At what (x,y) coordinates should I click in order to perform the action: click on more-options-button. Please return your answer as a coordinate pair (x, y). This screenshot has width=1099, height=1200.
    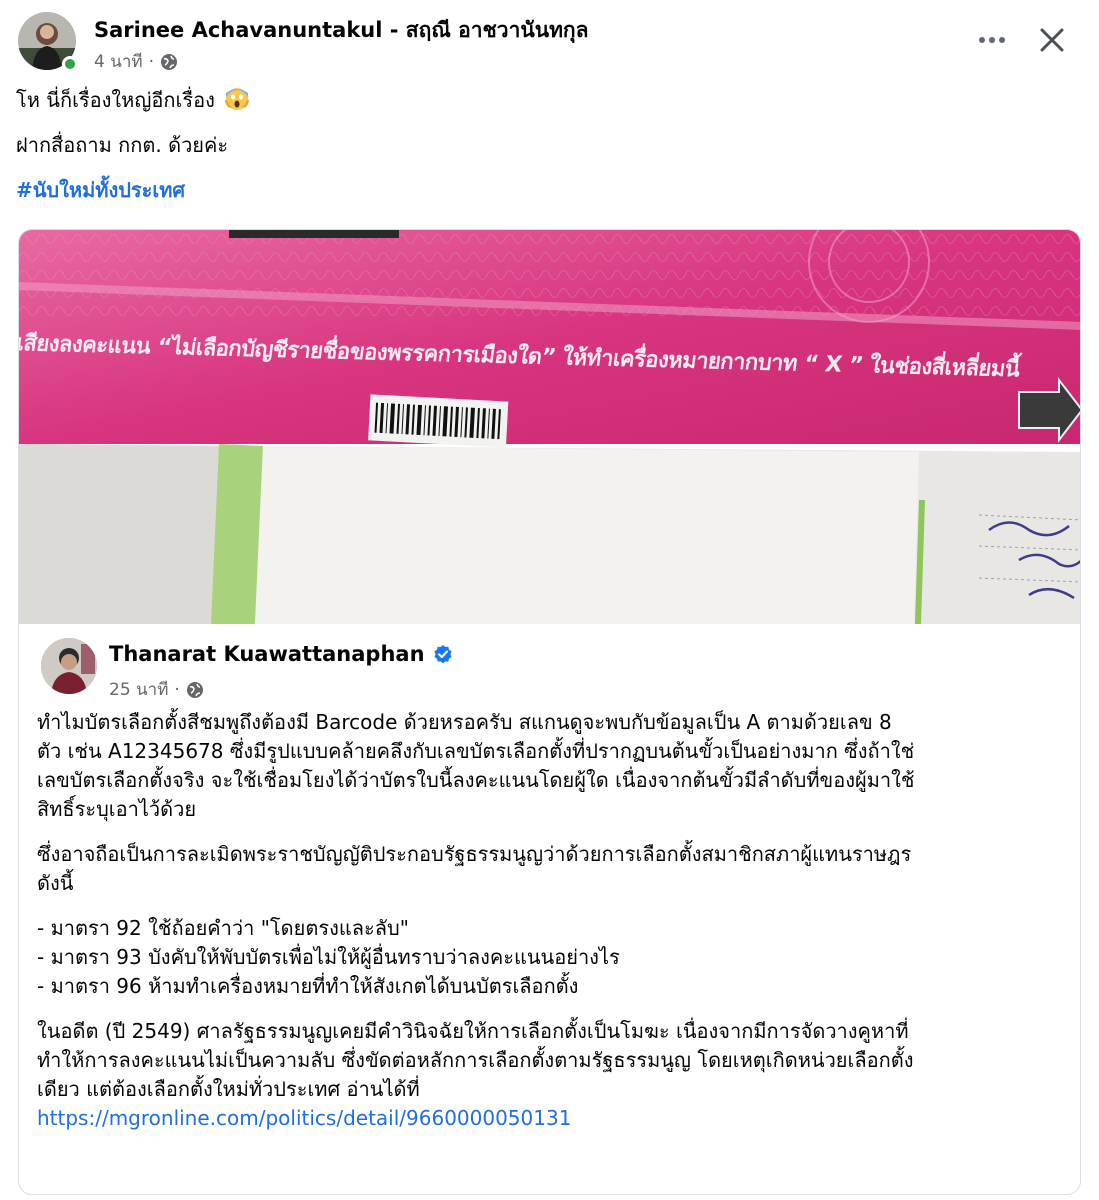
    Looking at the image, I should click on (992, 40).